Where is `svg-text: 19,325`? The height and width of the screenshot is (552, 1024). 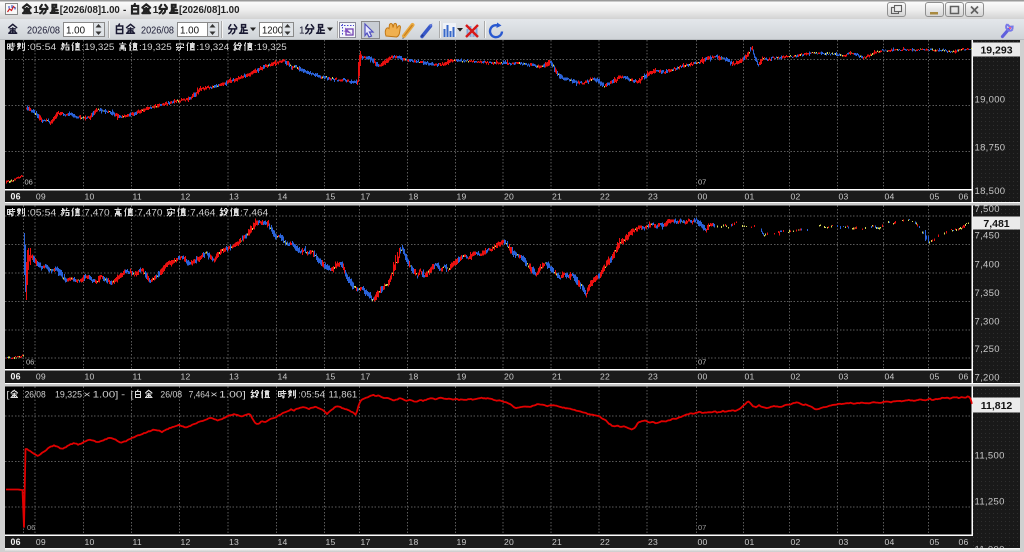
svg-text: 19,325 is located at coordinates (68, 394).